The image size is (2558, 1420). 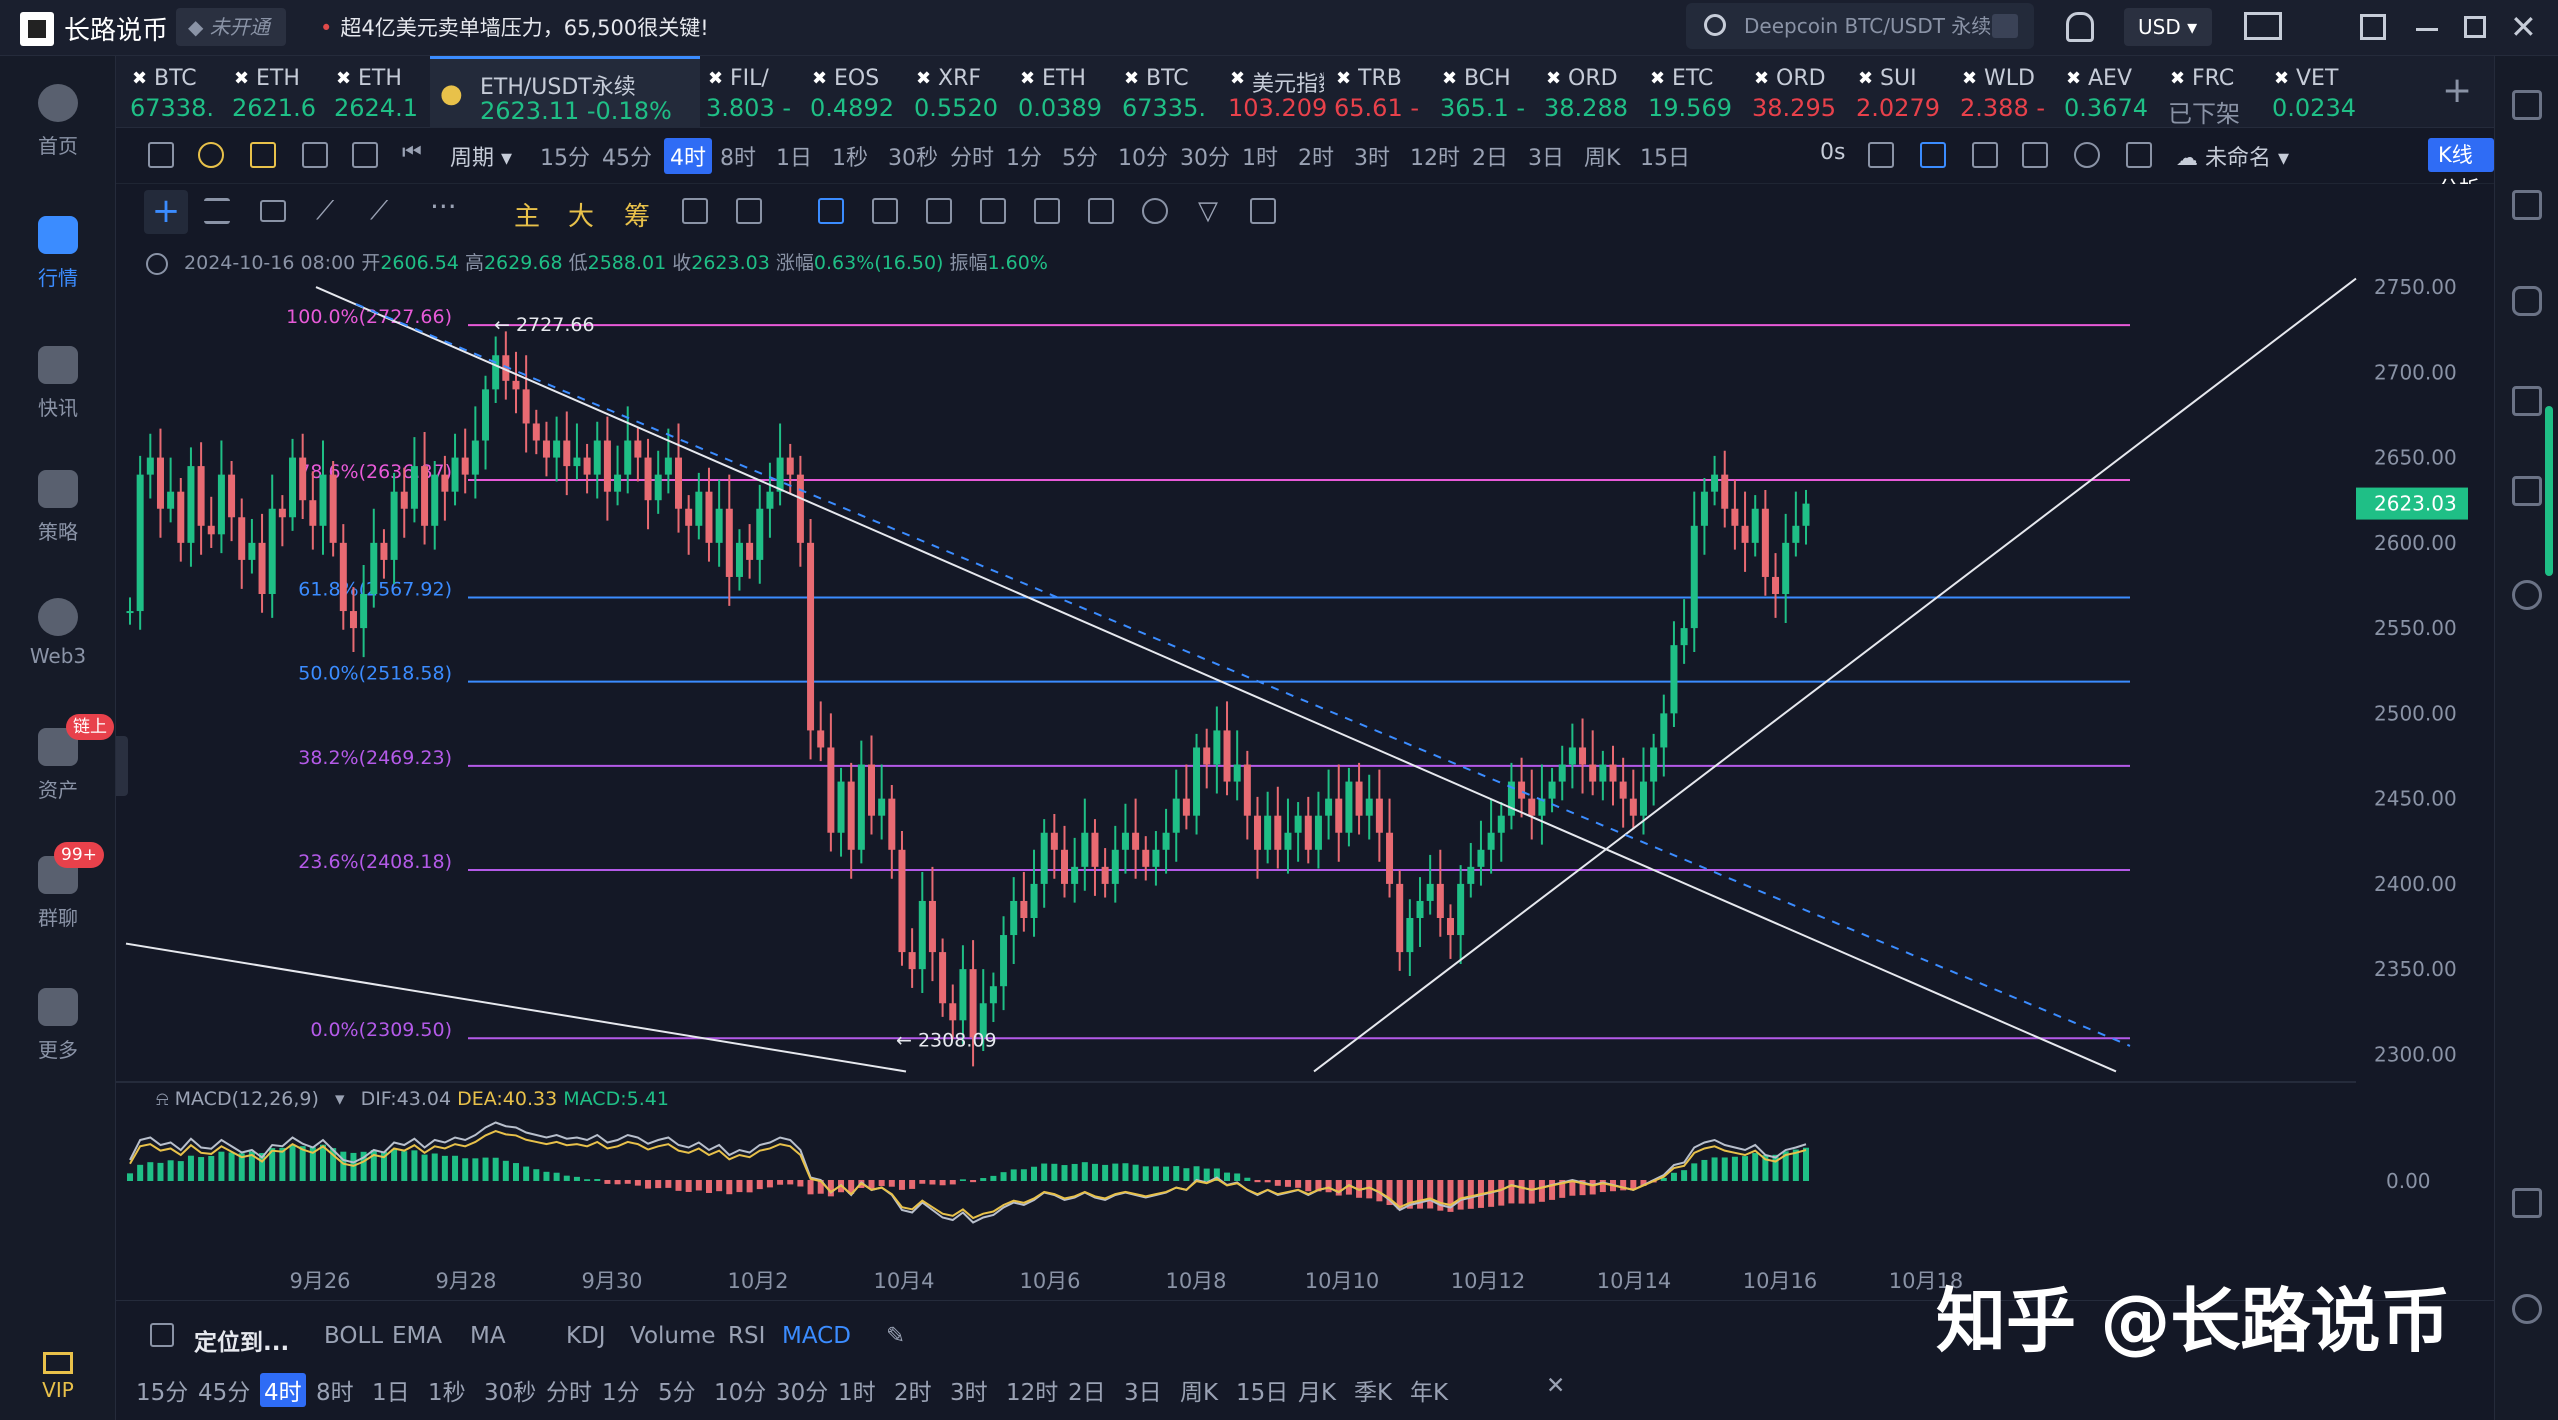 I want to click on bottom-timeframe-option: 1秒, so click(x=447, y=1390).